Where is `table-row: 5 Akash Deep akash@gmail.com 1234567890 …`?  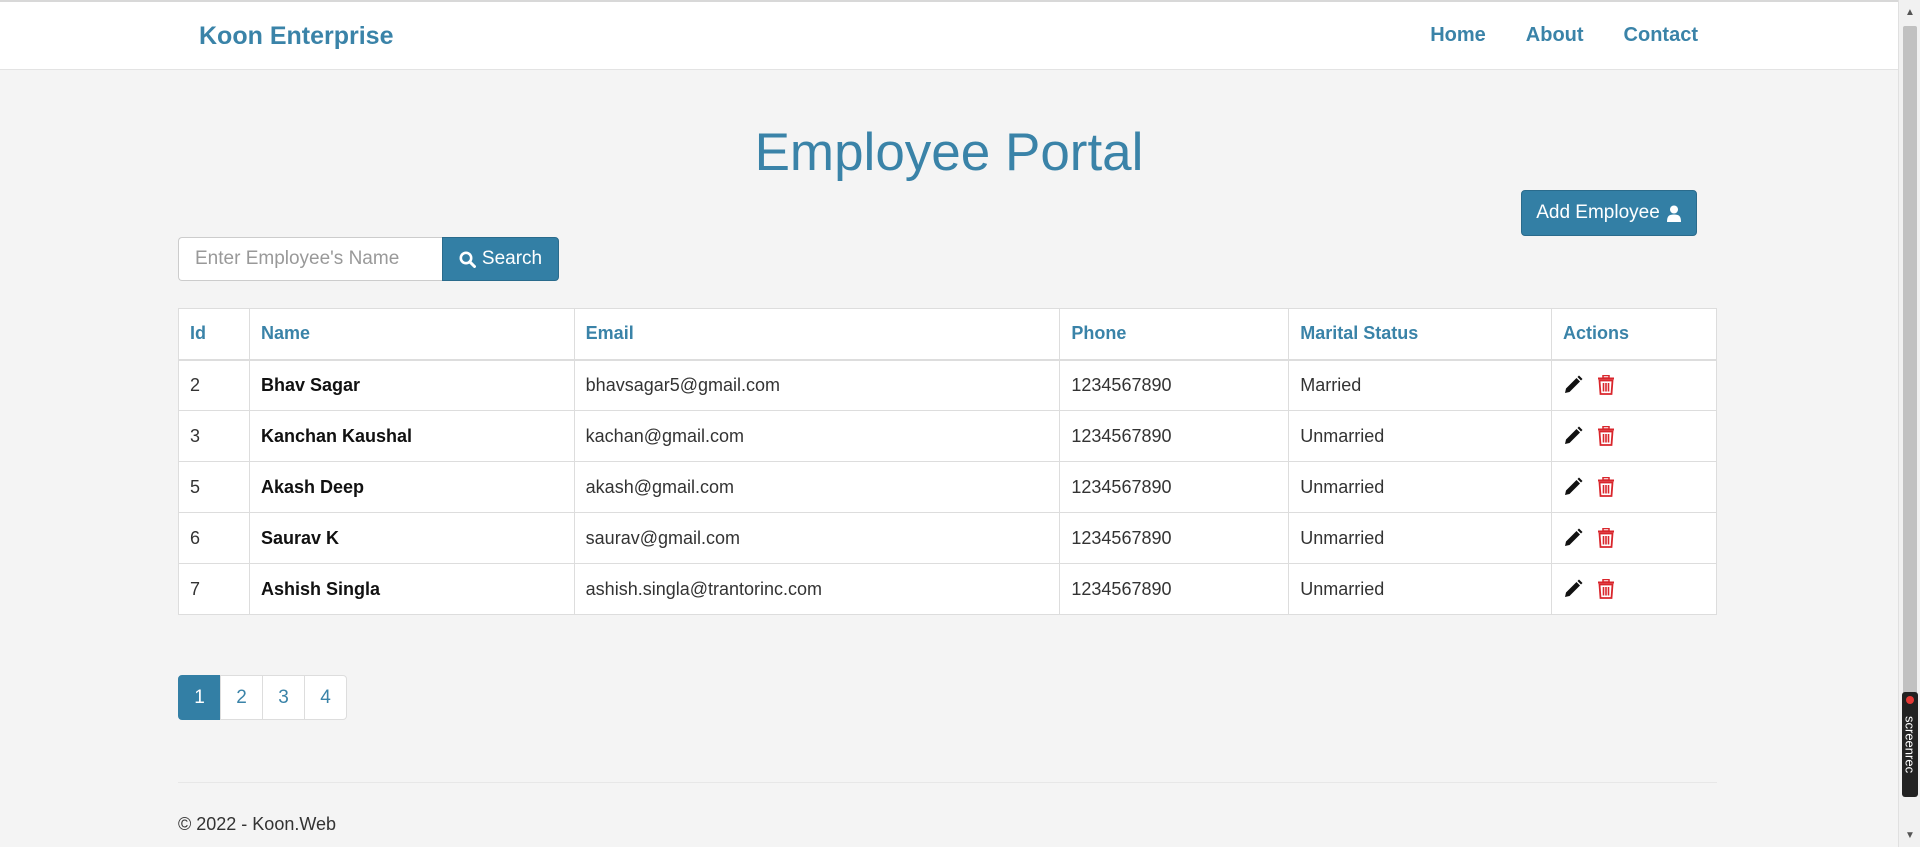 table-row: 5 Akash Deep akash@gmail.com 1234567890 … is located at coordinates (947, 487).